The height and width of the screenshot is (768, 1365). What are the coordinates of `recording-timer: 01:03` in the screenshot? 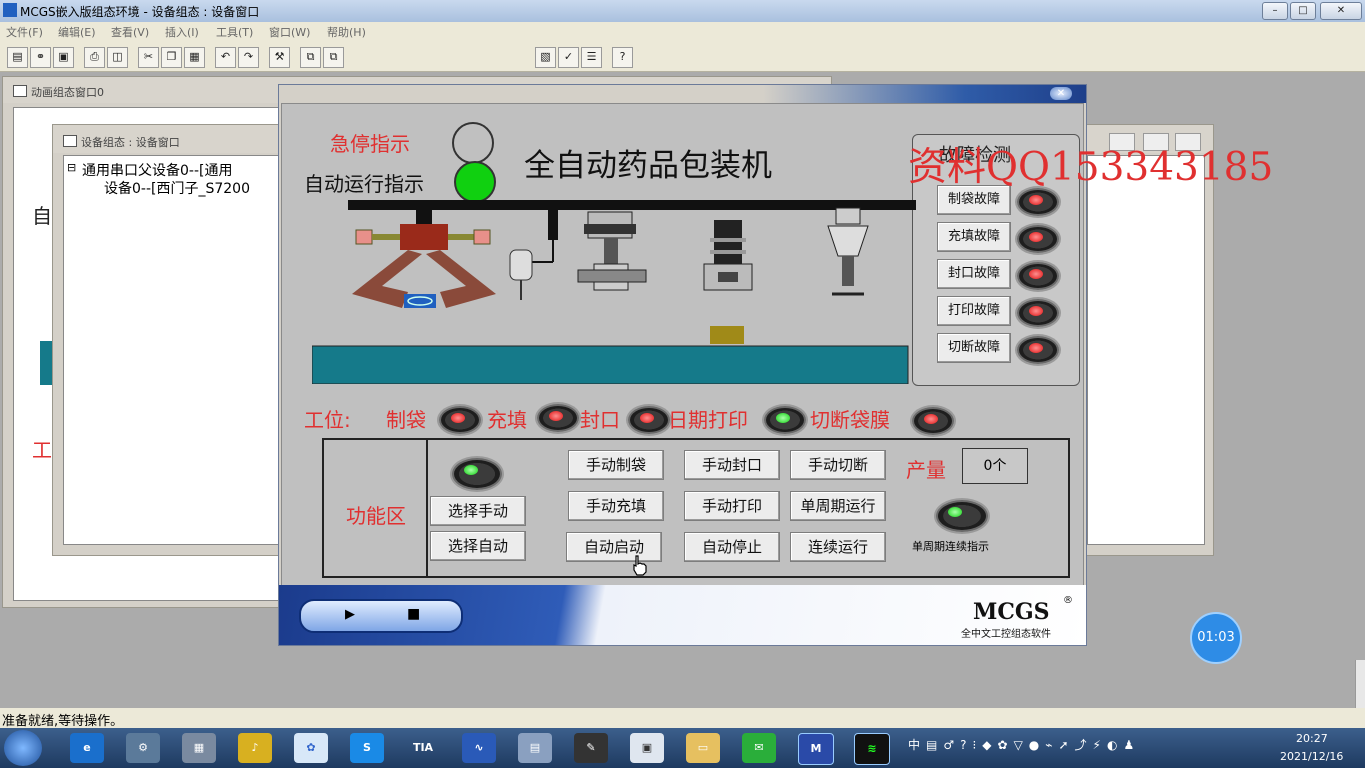 It's located at (1216, 638).